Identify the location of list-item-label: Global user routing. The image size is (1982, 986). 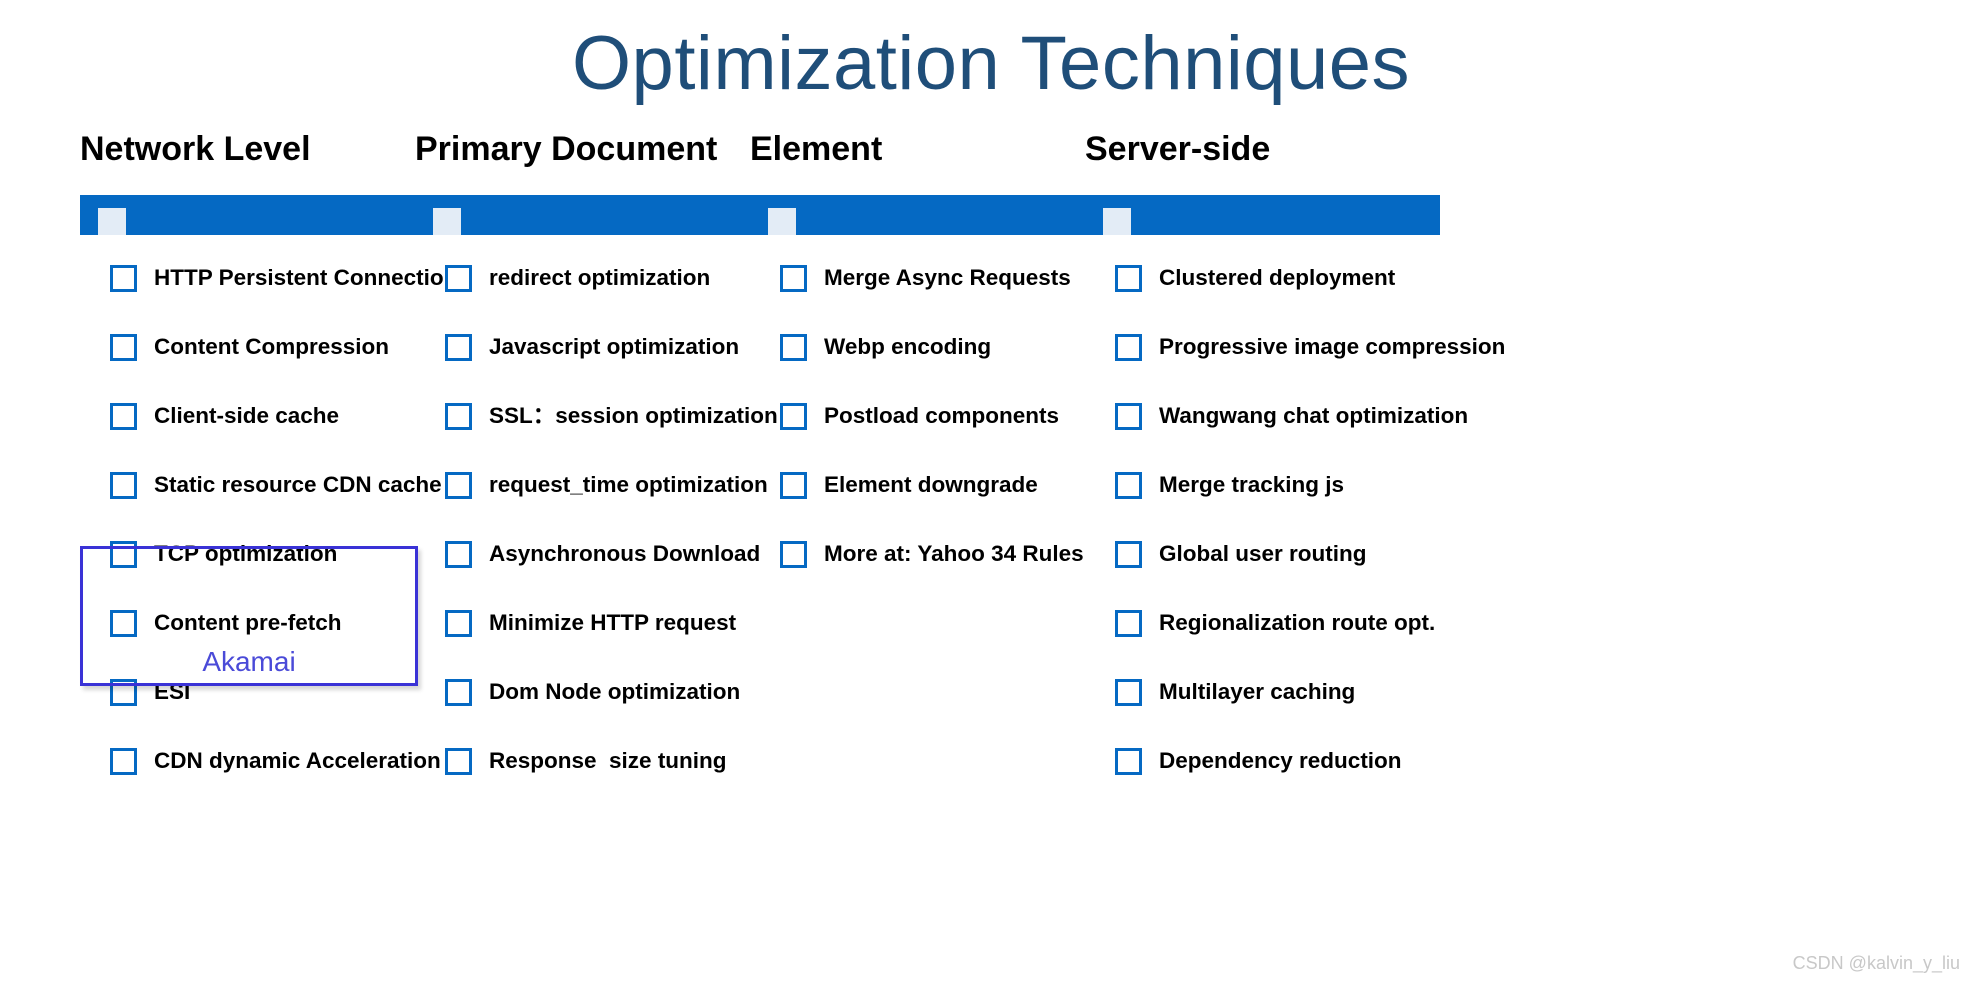
(1263, 553).